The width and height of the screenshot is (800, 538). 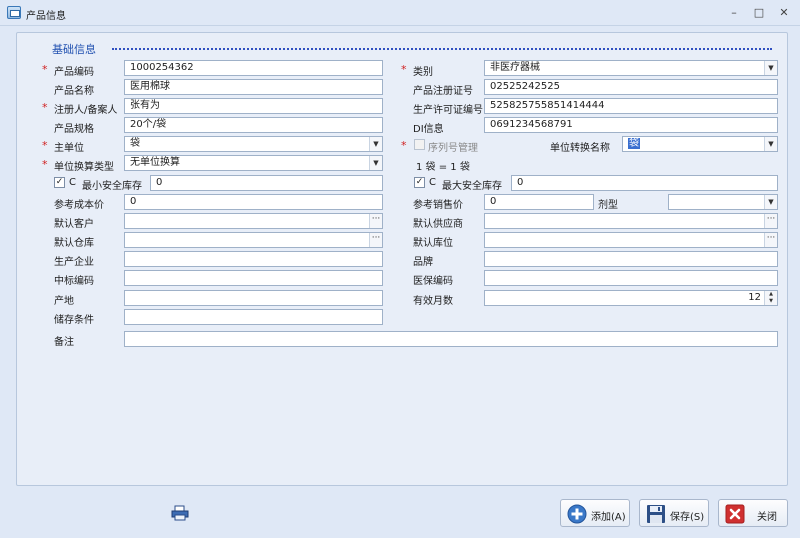 I want to click on registration-cert-input: 02525242525, so click(x=631, y=87).